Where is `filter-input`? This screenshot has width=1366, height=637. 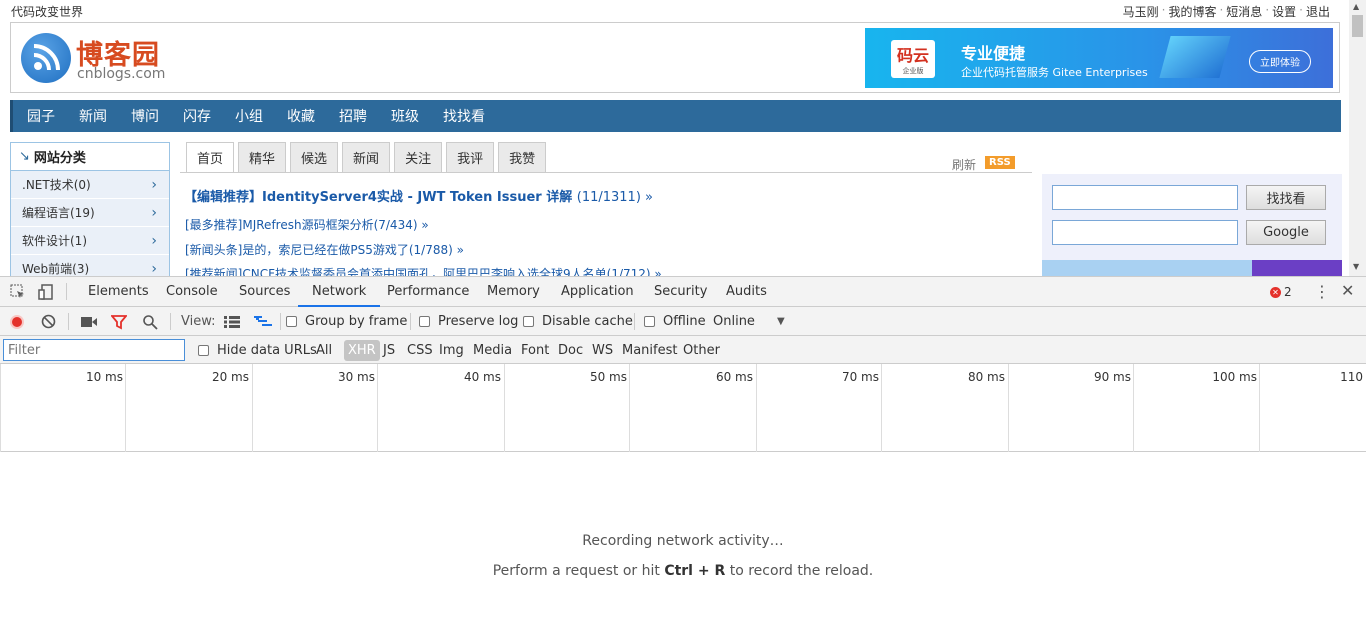 filter-input is located at coordinates (94, 350).